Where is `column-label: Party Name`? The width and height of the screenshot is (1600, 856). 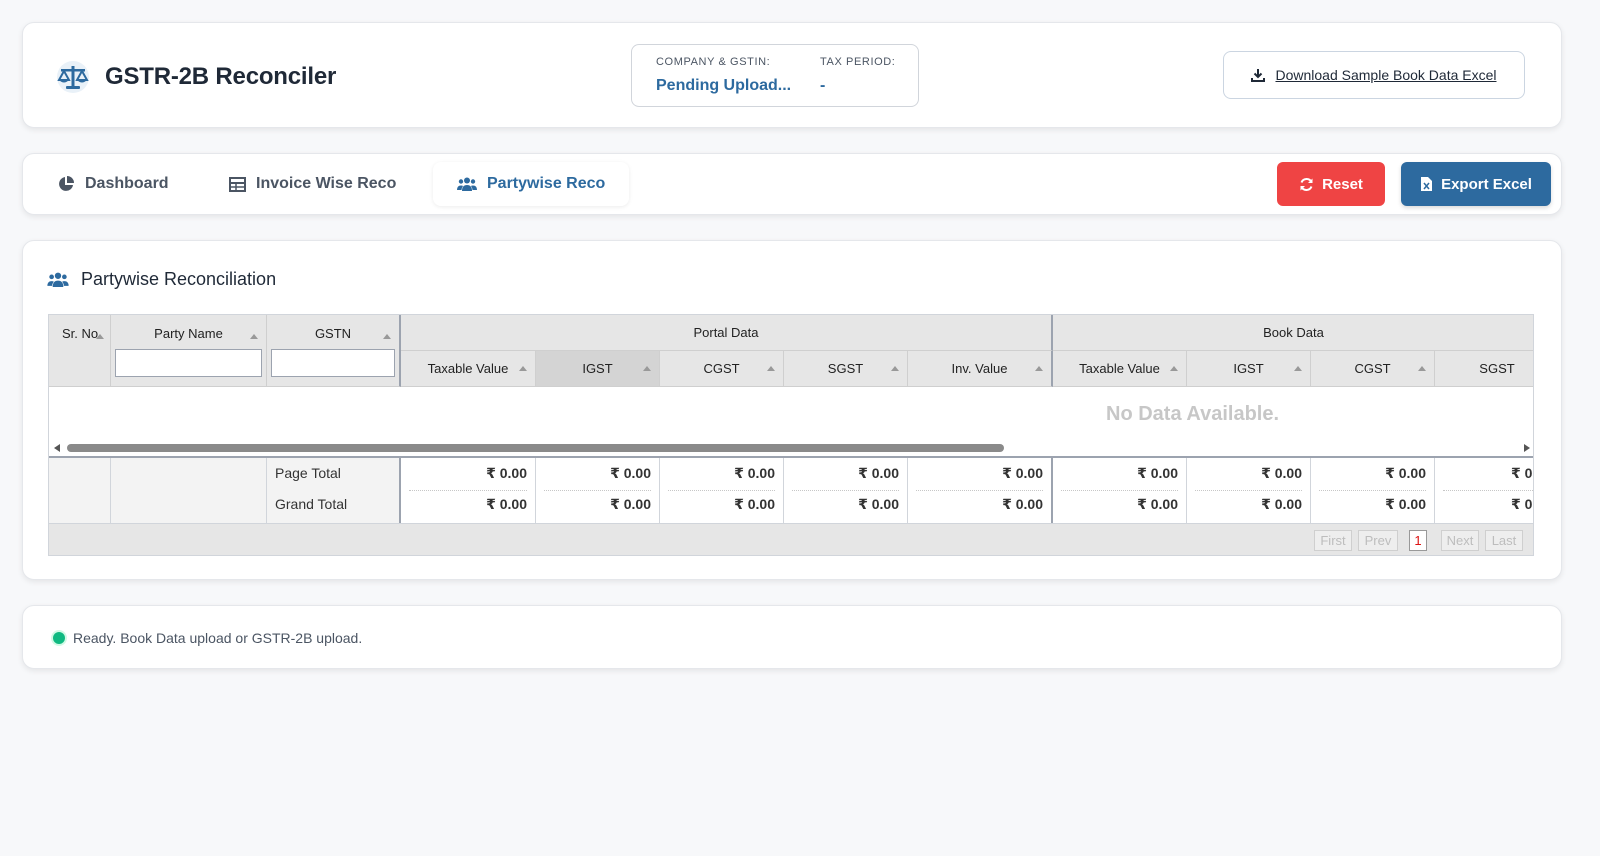
column-label: Party Name is located at coordinates (188, 333).